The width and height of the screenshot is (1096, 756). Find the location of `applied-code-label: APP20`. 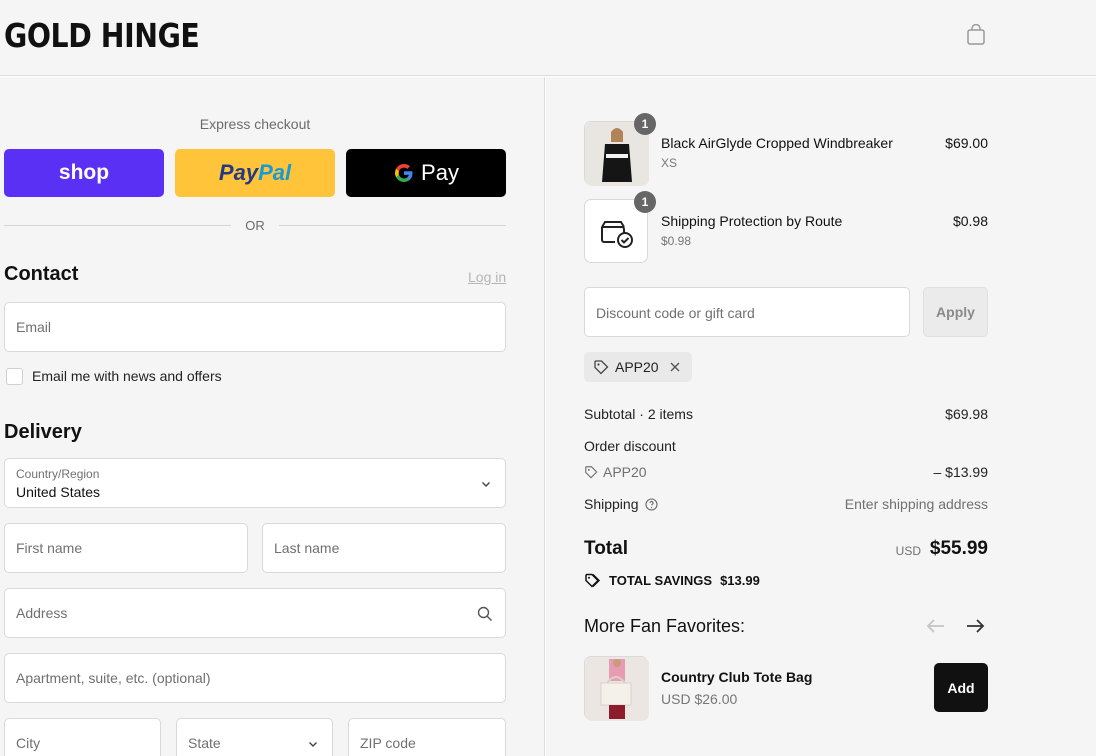

applied-code-label: APP20 is located at coordinates (637, 367).